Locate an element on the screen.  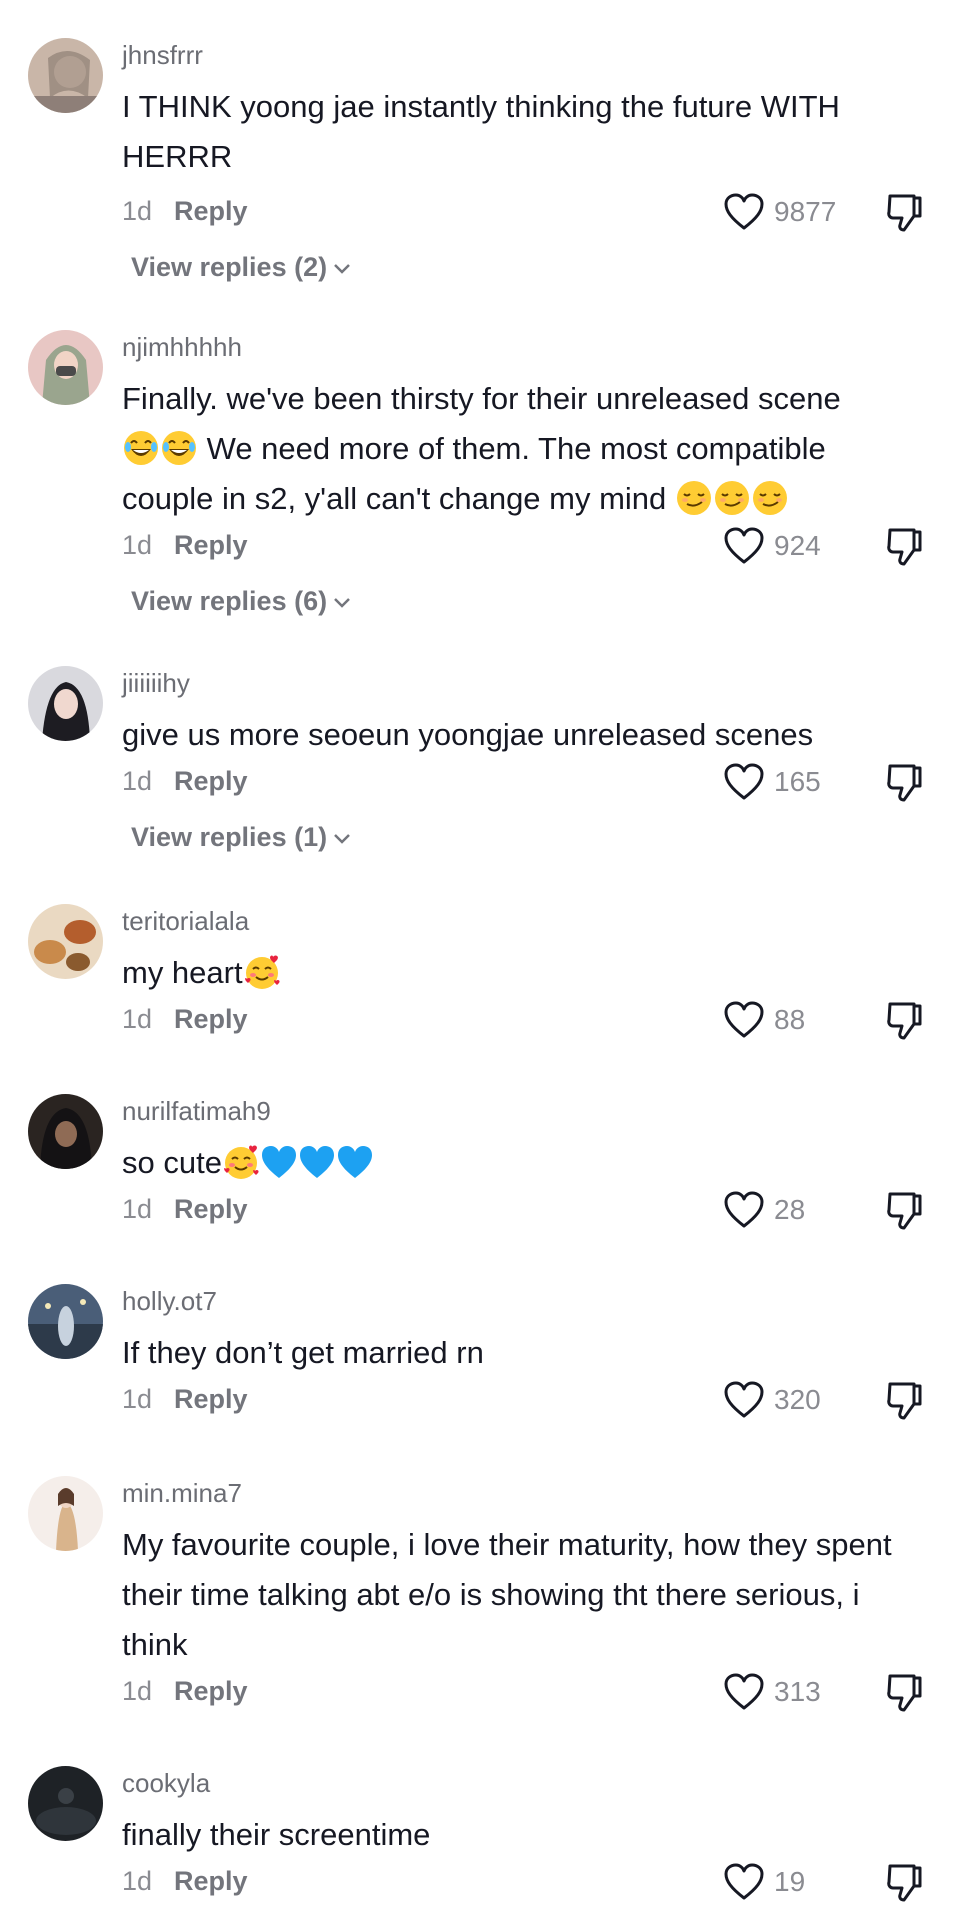
username: nurilfatimah9 is located at coordinates (196, 1111).